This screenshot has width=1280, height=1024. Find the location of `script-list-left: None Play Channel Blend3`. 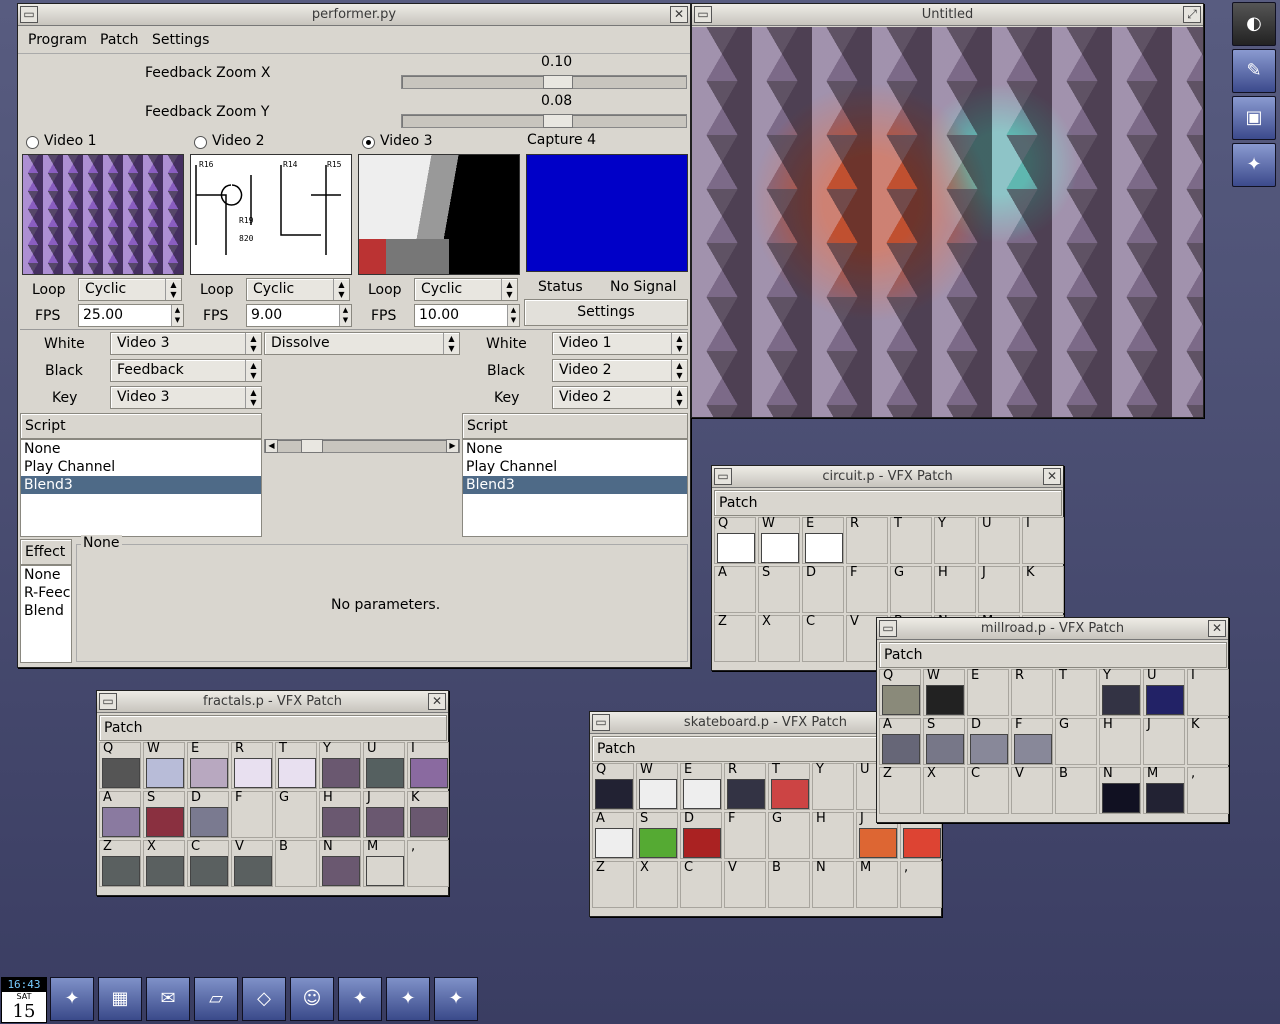

script-list-left: None Play Channel Blend3 is located at coordinates (141, 488).